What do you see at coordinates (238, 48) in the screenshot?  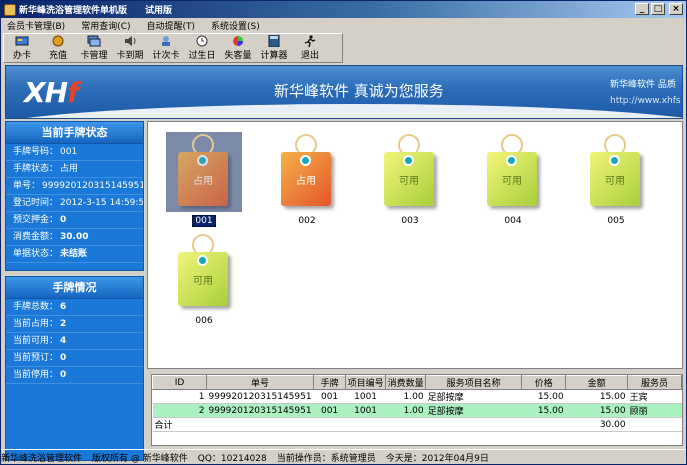 I see `toolbar-lost-customers-button: 失客量` at bounding box center [238, 48].